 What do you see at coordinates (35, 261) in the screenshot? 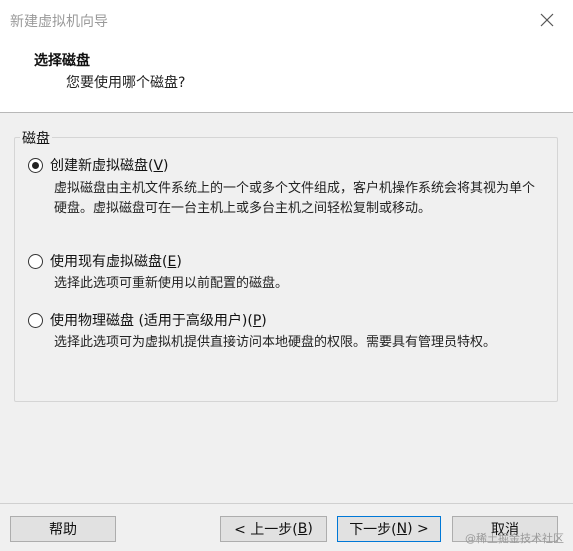
I see `radio-use-existing-disk` at bounding box center [35, 261].